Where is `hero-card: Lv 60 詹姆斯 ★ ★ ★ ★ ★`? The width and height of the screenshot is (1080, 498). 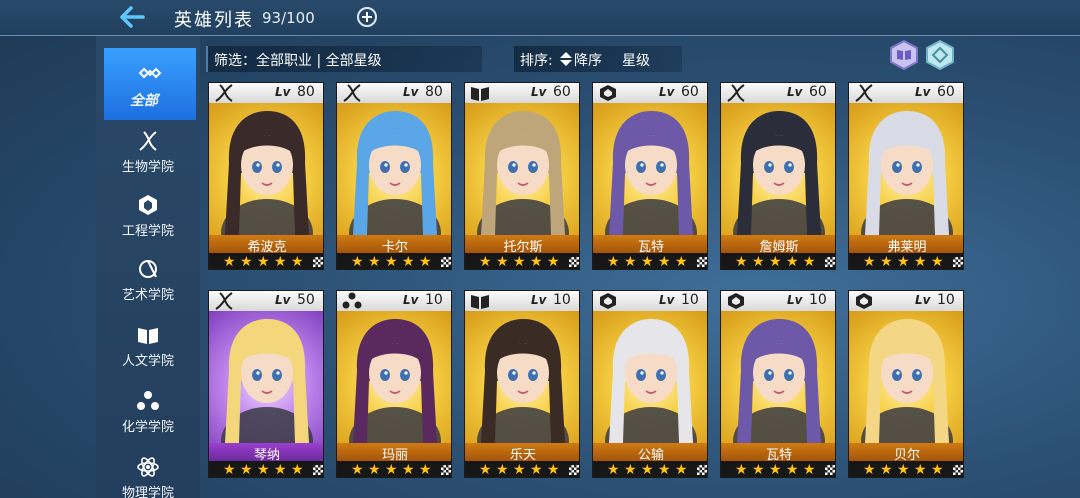
hero-card: Lv 60 詹姆斯 ★ ★ ★ ★ ★ is located at coordinates (778, 176).